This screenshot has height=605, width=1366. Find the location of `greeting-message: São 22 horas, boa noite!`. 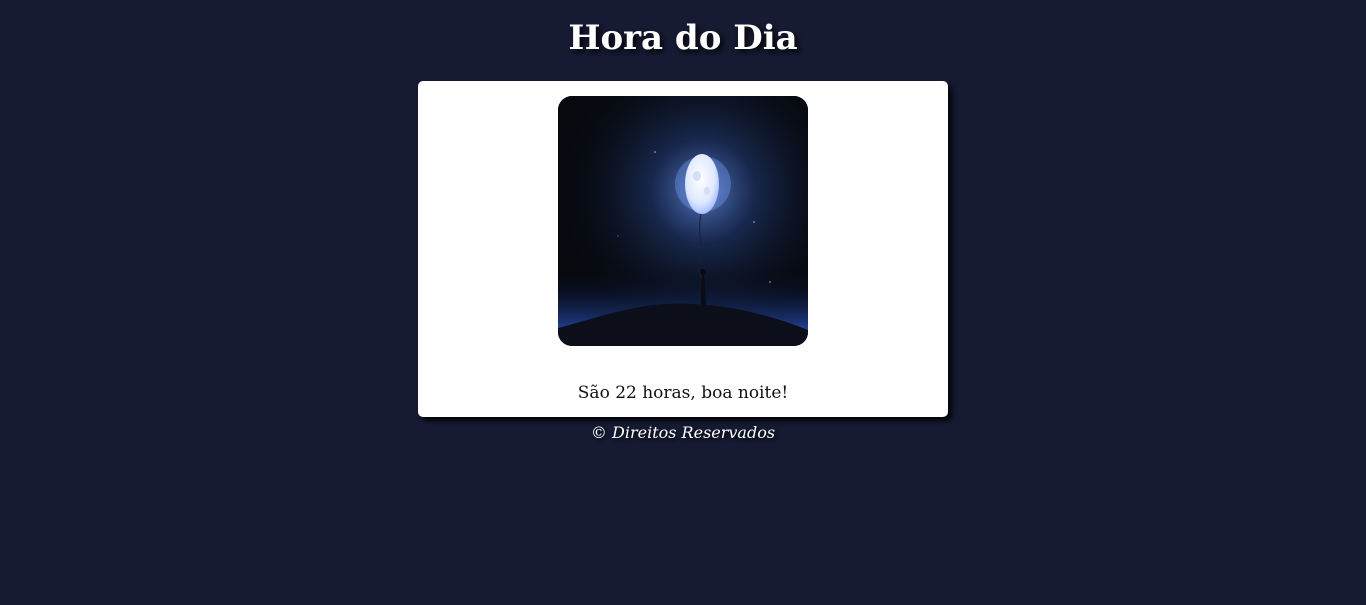

greeting-message: São 22 horas, boa noite! is located at coordinates (683, 393).